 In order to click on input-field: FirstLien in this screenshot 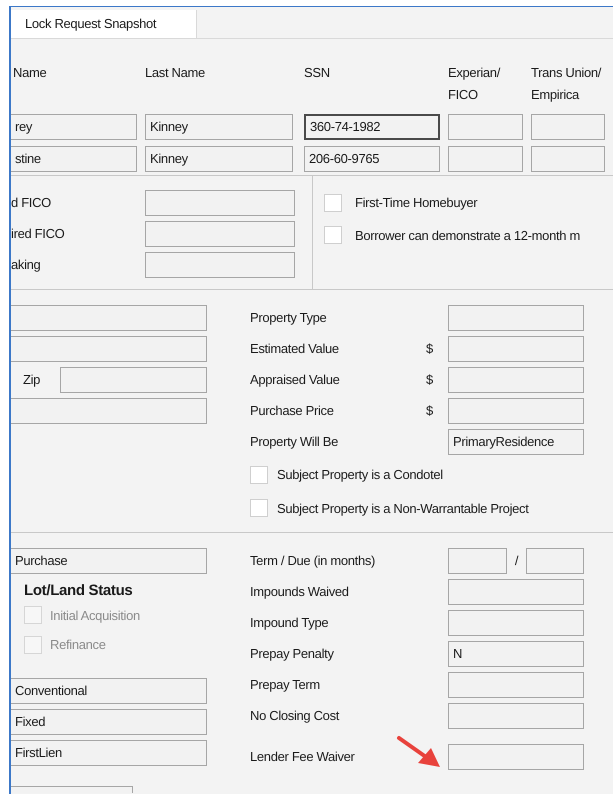, I will do `click(109, 753)`.